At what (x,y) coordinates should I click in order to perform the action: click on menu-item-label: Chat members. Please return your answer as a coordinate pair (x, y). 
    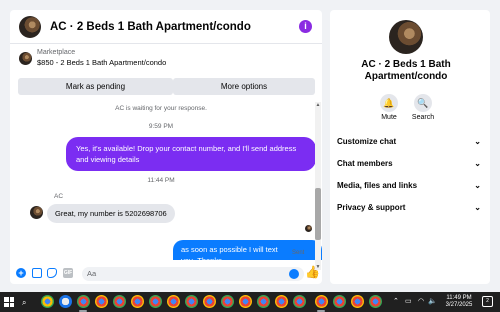
    Looking at the image, I should click on (365, 163).